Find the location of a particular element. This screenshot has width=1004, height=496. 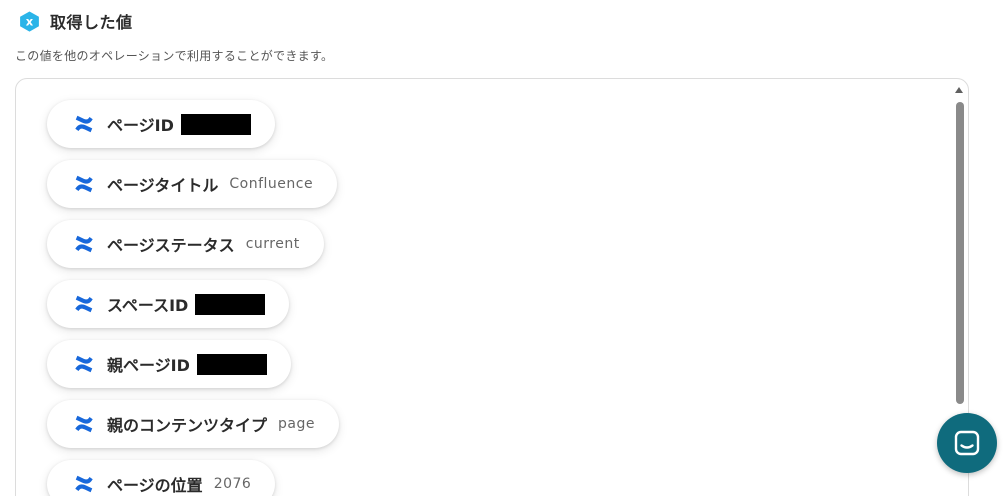

value-label: 親のコンテンツタイプ is located at coordinates (187, 425).